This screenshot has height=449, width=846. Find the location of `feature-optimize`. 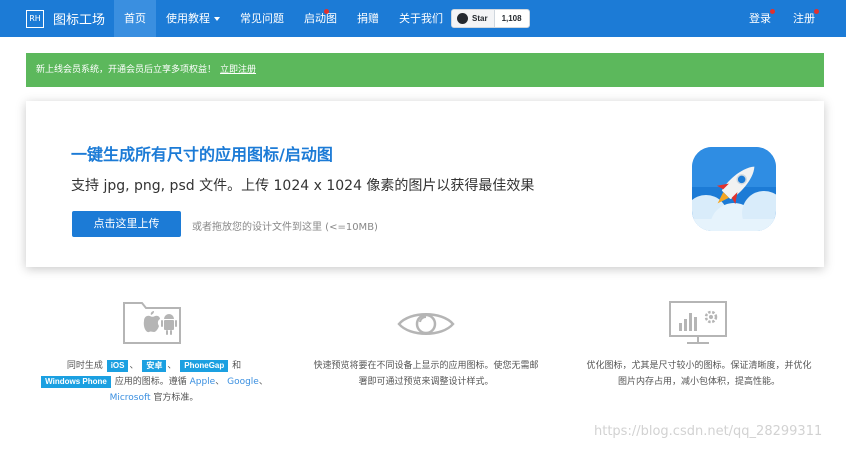

feature-optimize is located at coordinates (698, 322).